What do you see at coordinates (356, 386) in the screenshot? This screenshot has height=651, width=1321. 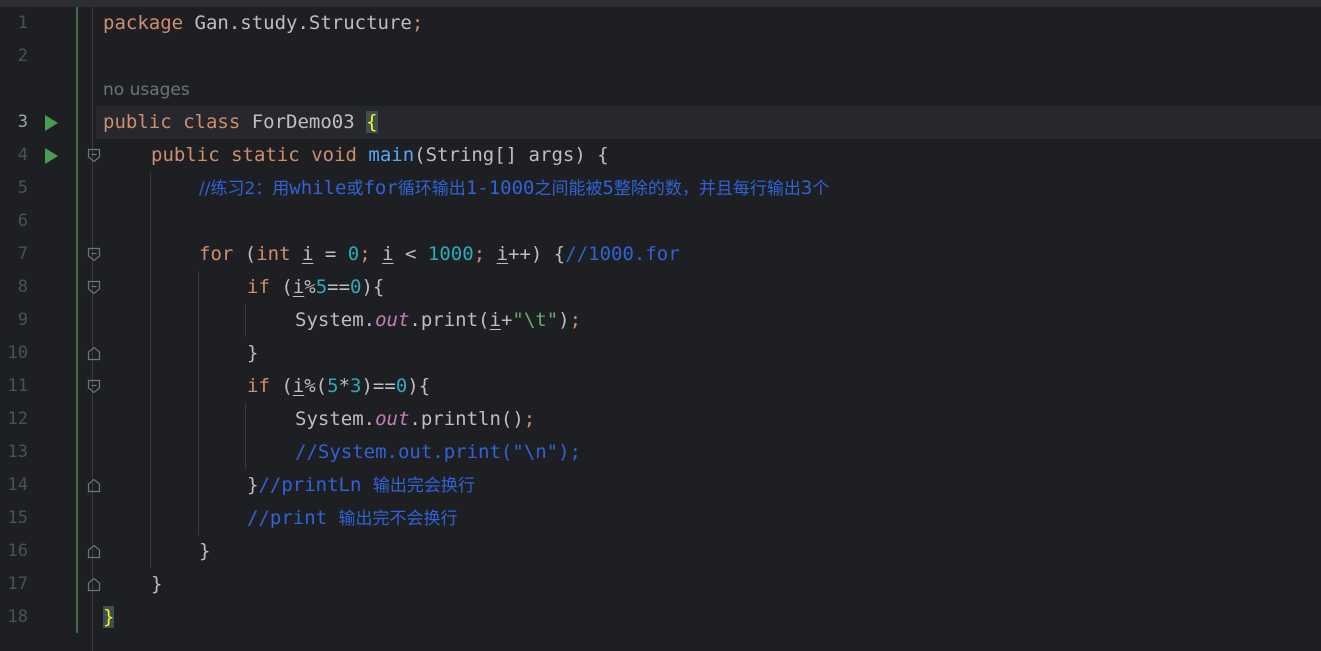 I see `number: 3` at bounding box center [356, 386].